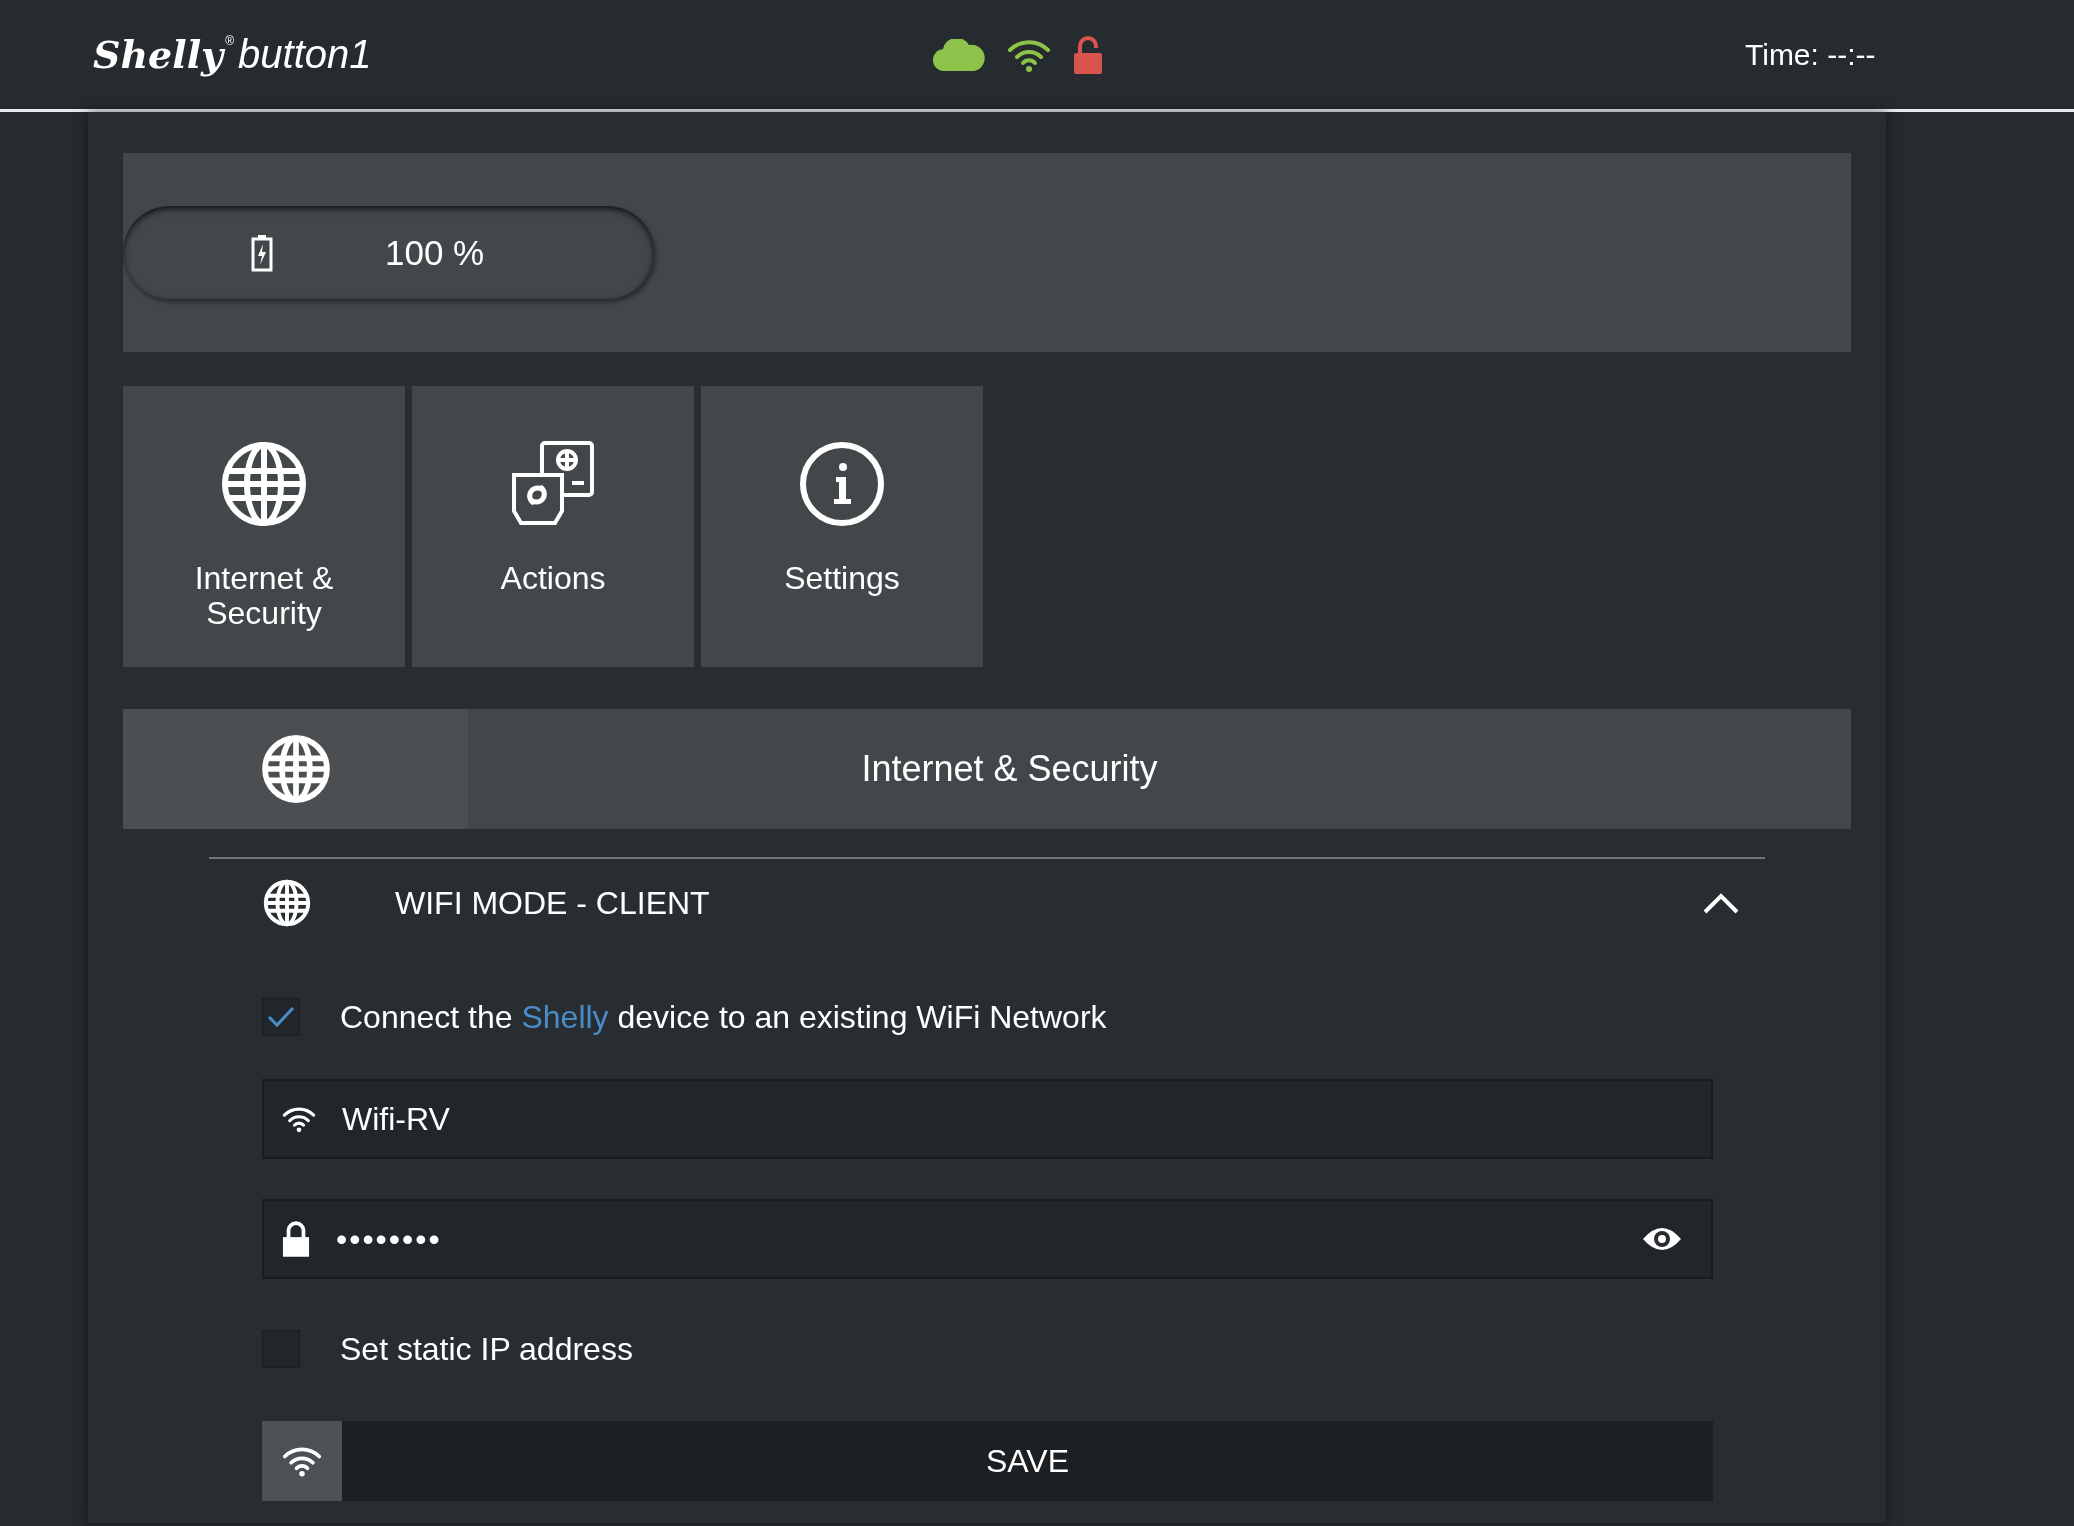 The image size is (2074, 1526). I want to click on password-field: ••••••••, so click(987, 1239).